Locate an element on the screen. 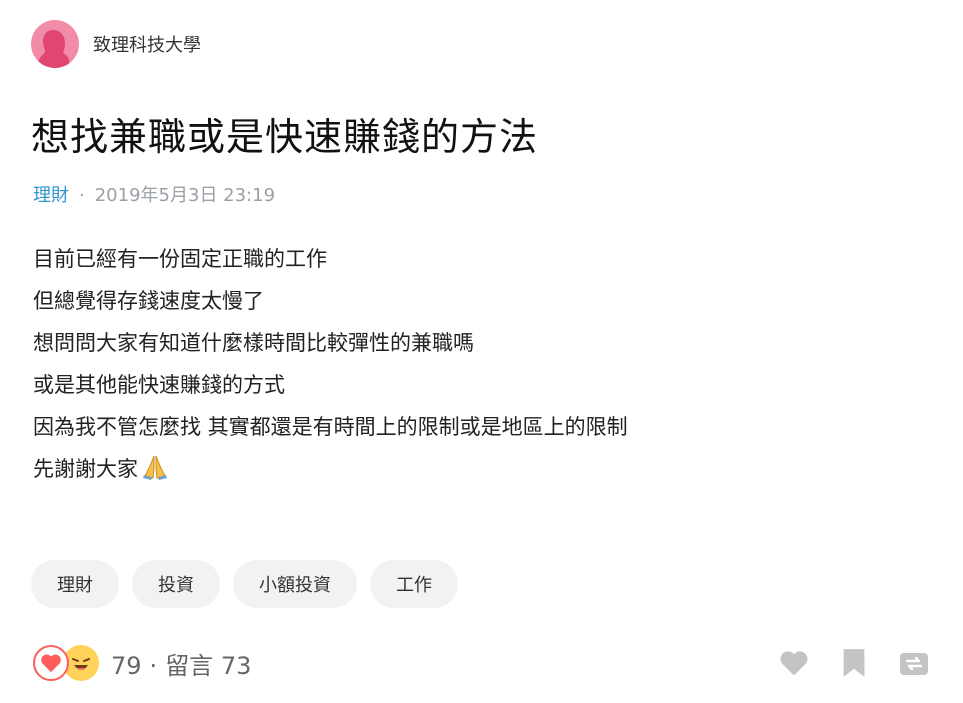 This screenshot has height=703, width=963. author-avatar is located at coordinates (55, 44).